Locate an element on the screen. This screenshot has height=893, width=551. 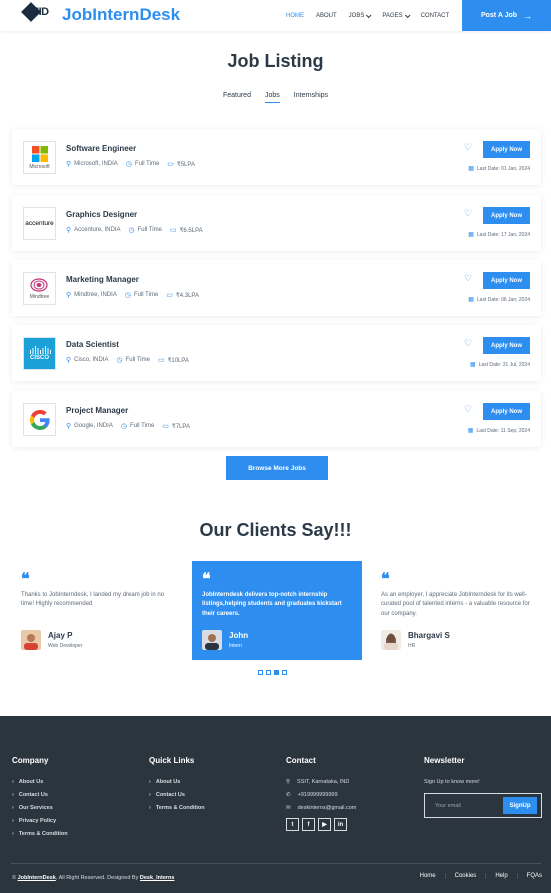
job-meta: ⚲ Google, INDIA ◷ Full Time ▭ ₹7LPA is located at coordinates (128, 426).